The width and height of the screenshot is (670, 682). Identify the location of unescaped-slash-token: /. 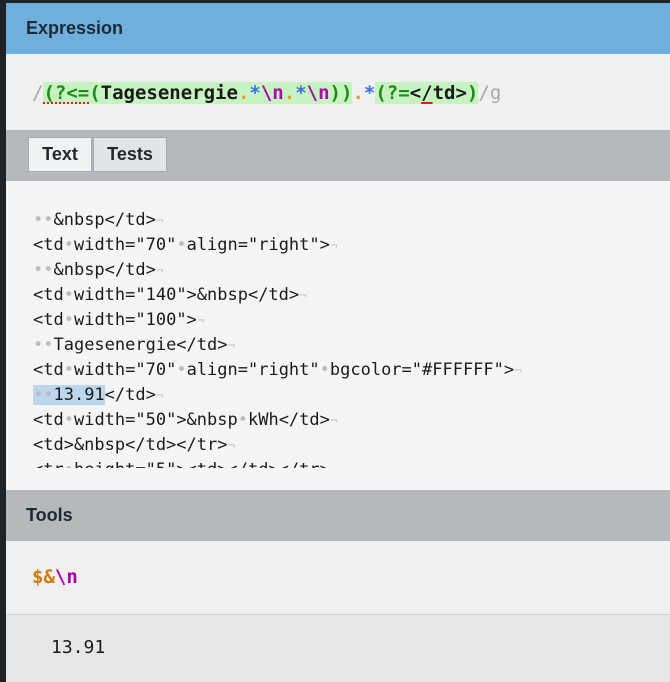
(427, 93).